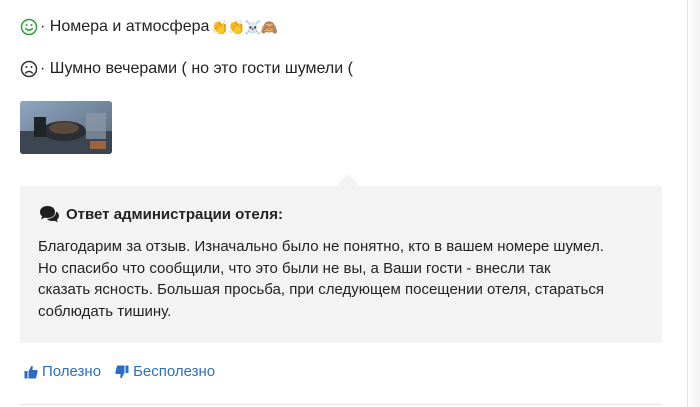  I want to click on page-right-edge, so click(693, 203).